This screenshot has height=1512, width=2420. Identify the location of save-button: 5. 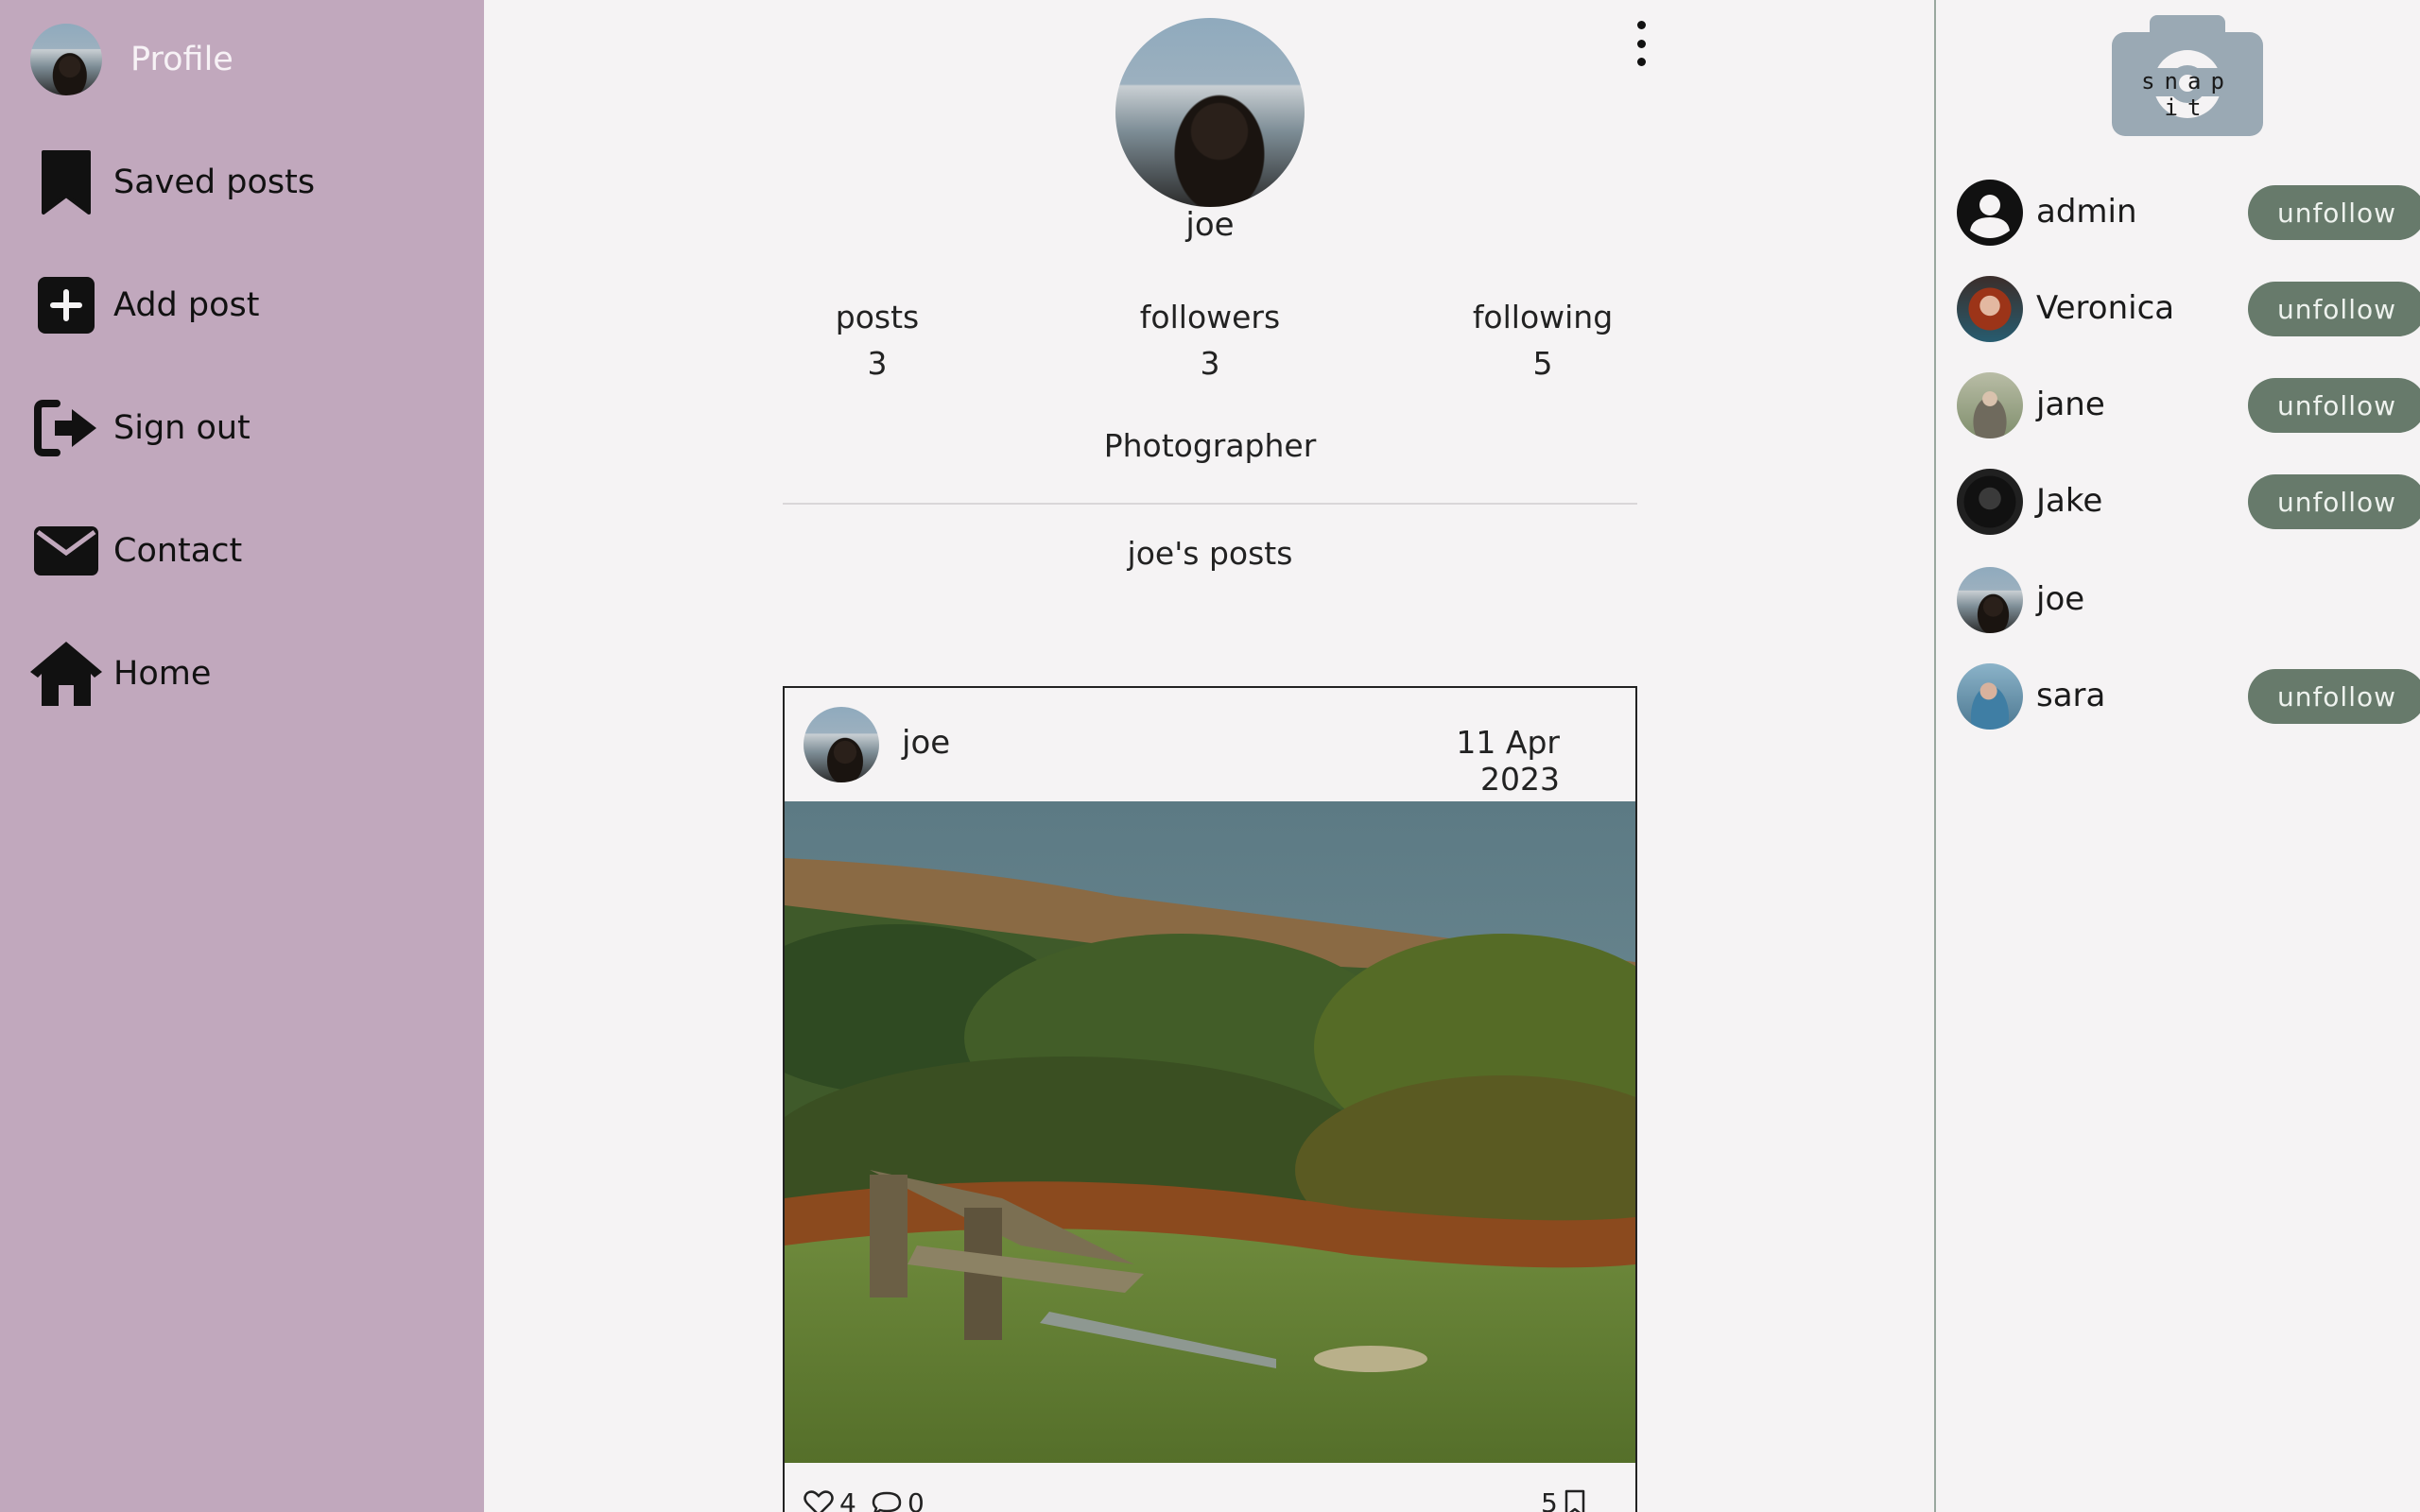
(1563, 1499).